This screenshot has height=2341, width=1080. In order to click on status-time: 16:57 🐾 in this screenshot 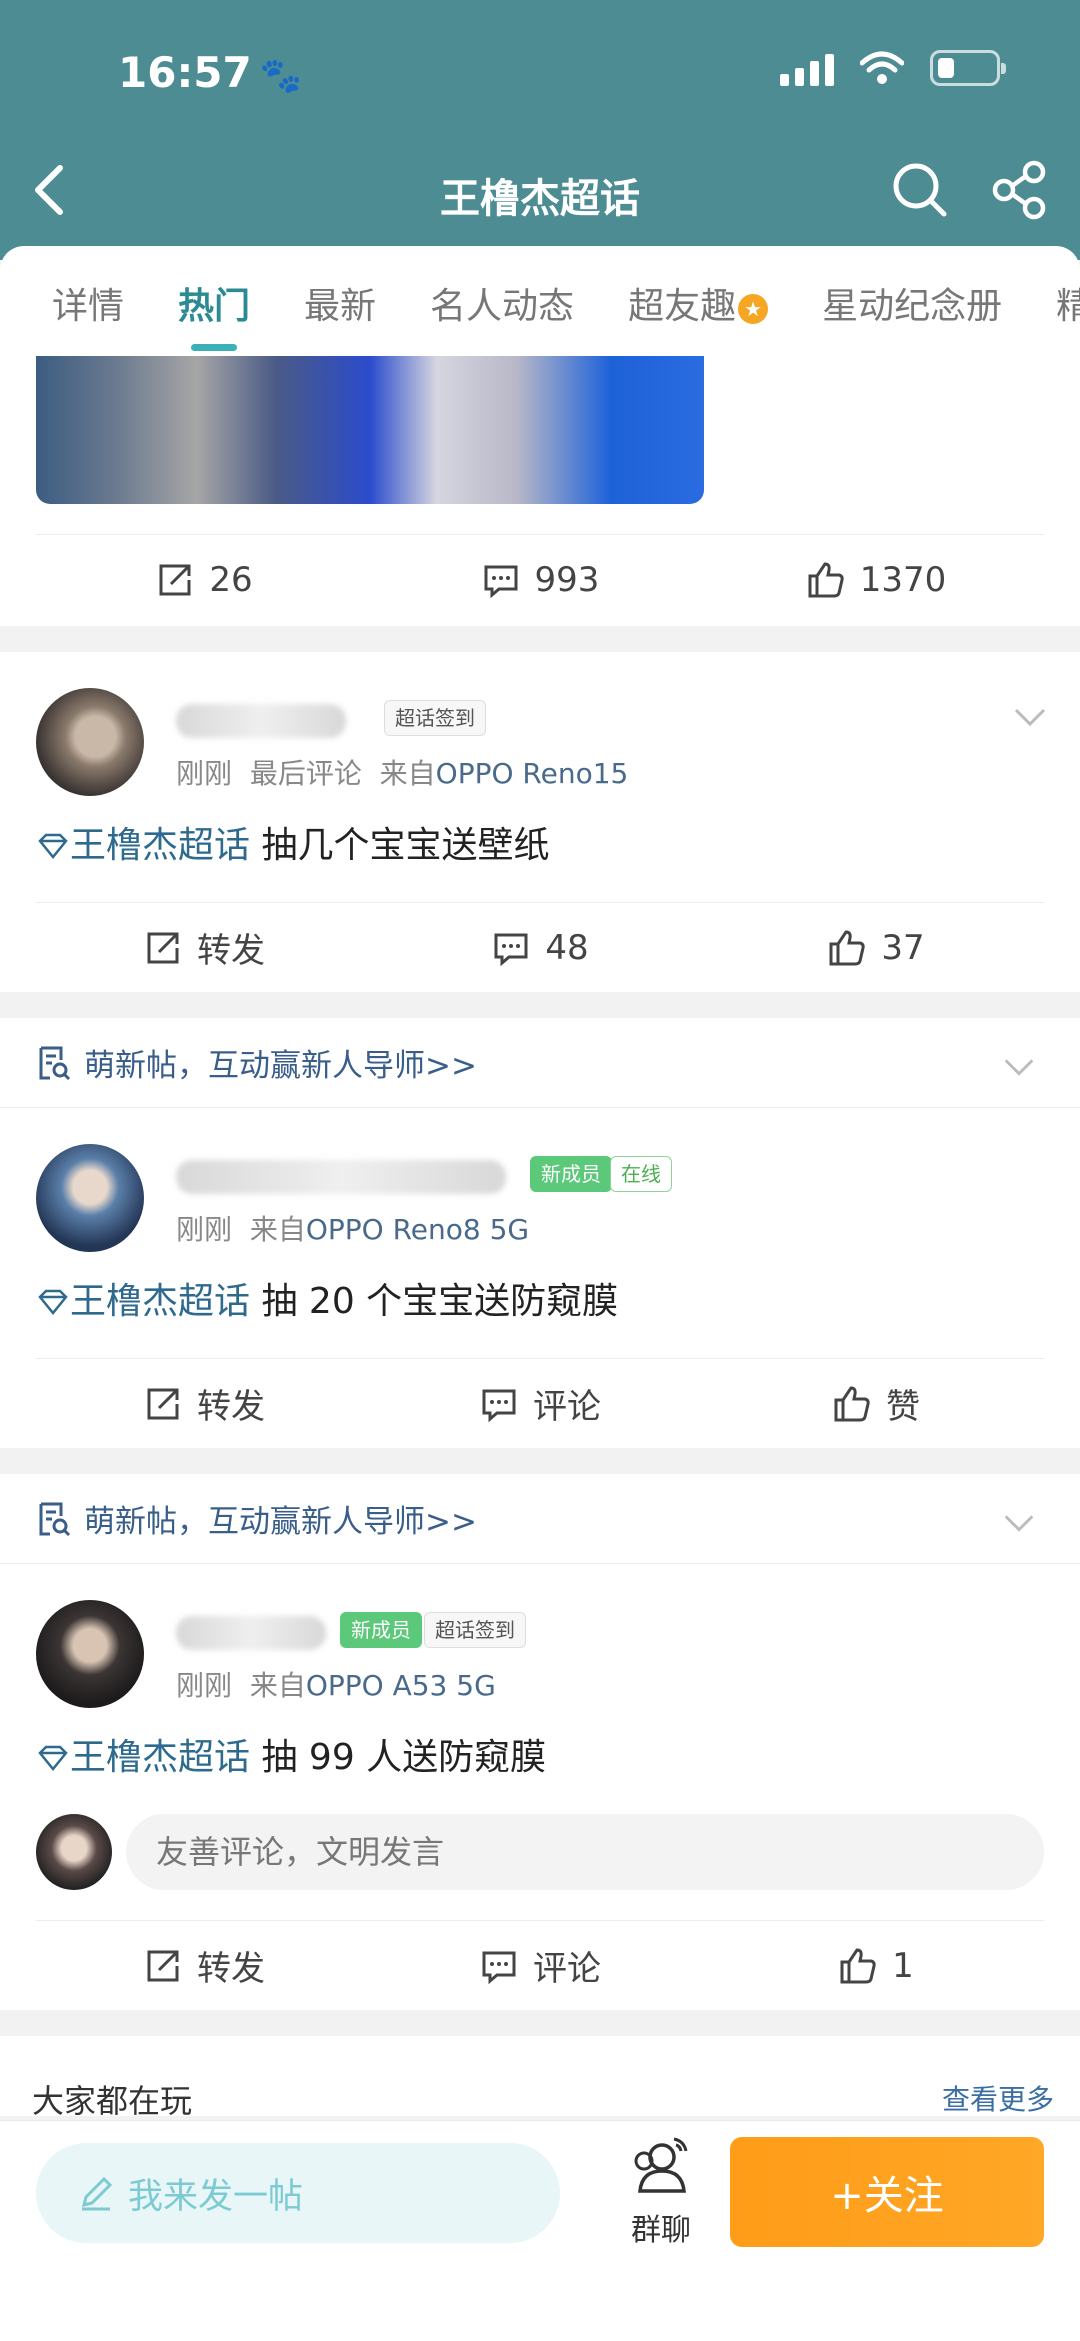, I will do `click(210, 72)`.